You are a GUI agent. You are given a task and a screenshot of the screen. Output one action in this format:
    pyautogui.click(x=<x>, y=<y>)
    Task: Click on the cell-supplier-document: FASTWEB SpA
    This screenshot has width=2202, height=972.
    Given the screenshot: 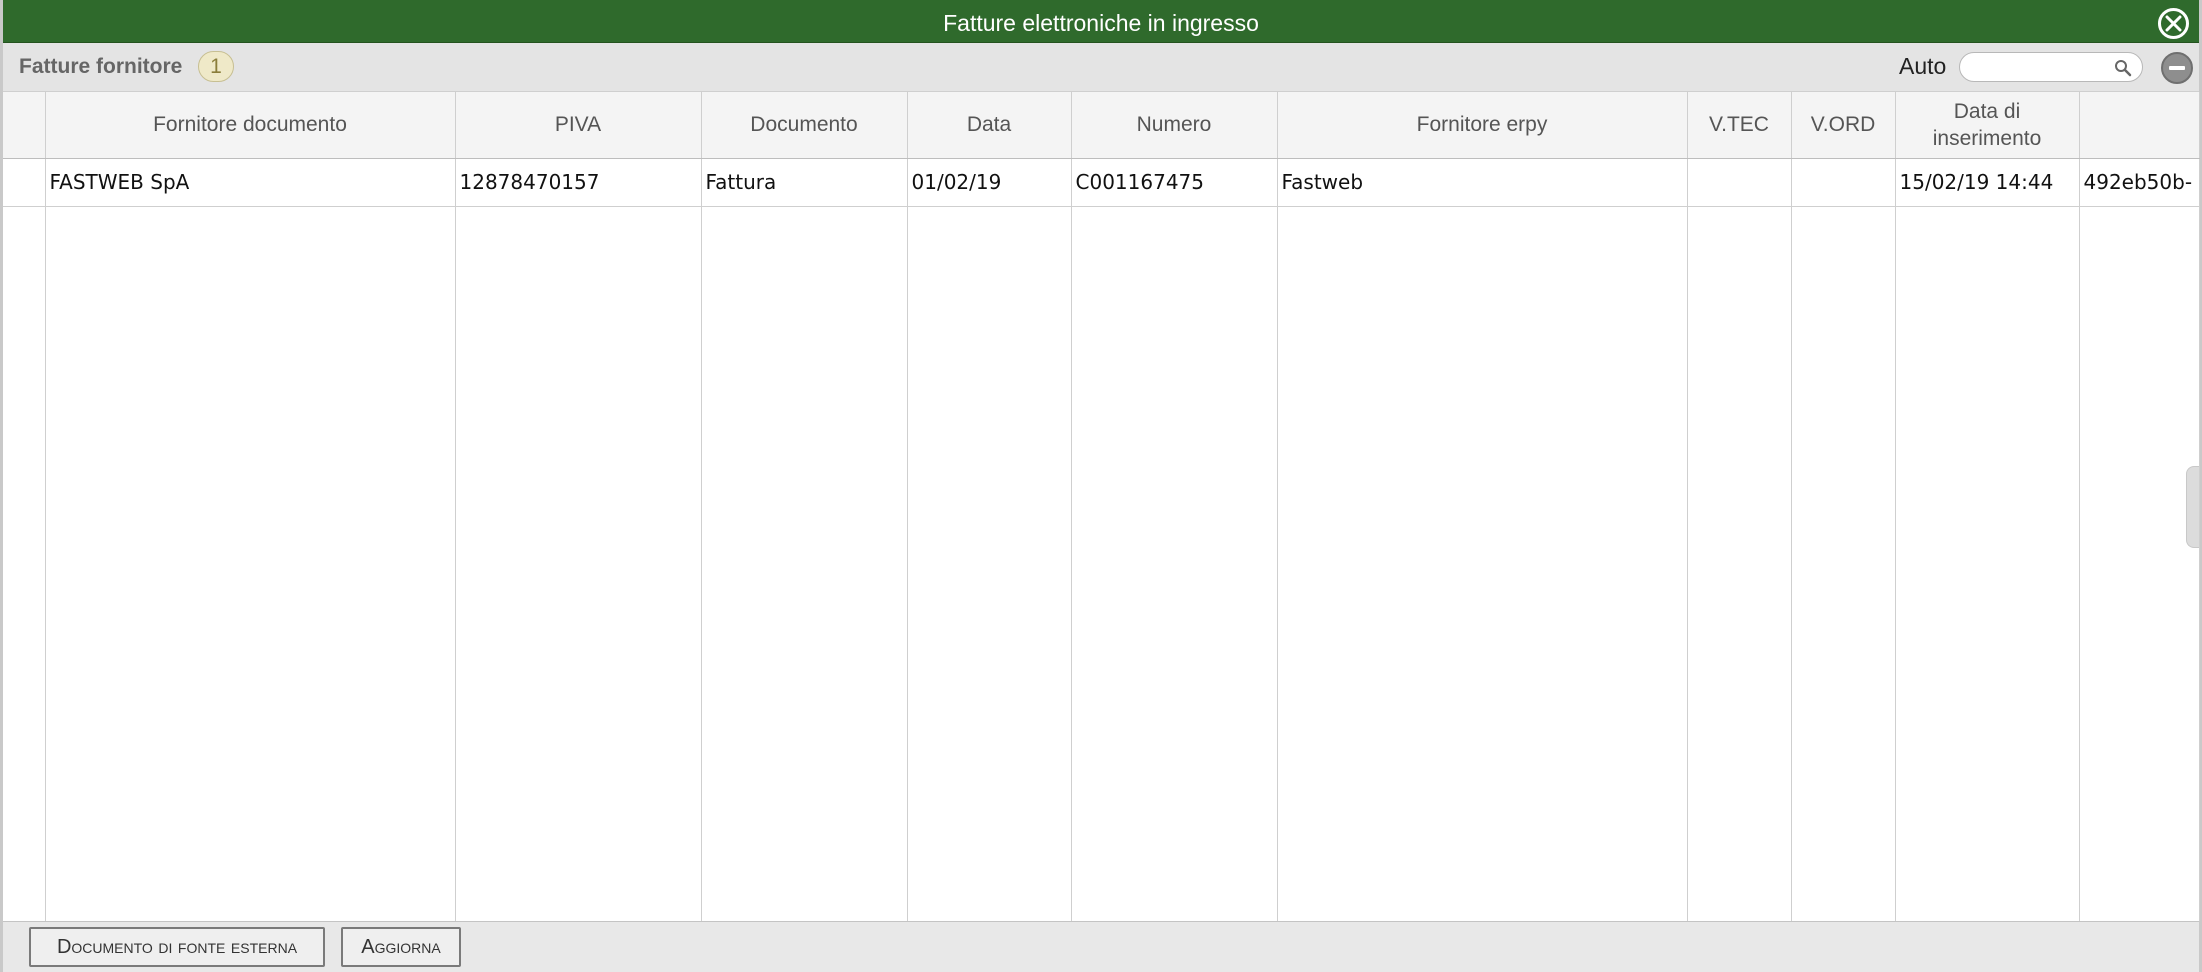 What is the action you would take?
    pyautogui.click(x=250, y=182)
    